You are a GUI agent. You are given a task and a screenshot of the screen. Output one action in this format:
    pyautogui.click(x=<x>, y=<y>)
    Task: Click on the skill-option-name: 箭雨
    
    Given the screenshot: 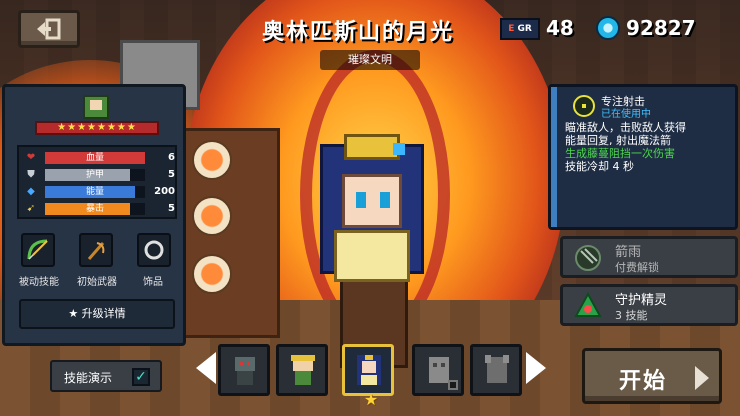 What is the action you would take?
    pyautogui.click(x=628, y=252)
    